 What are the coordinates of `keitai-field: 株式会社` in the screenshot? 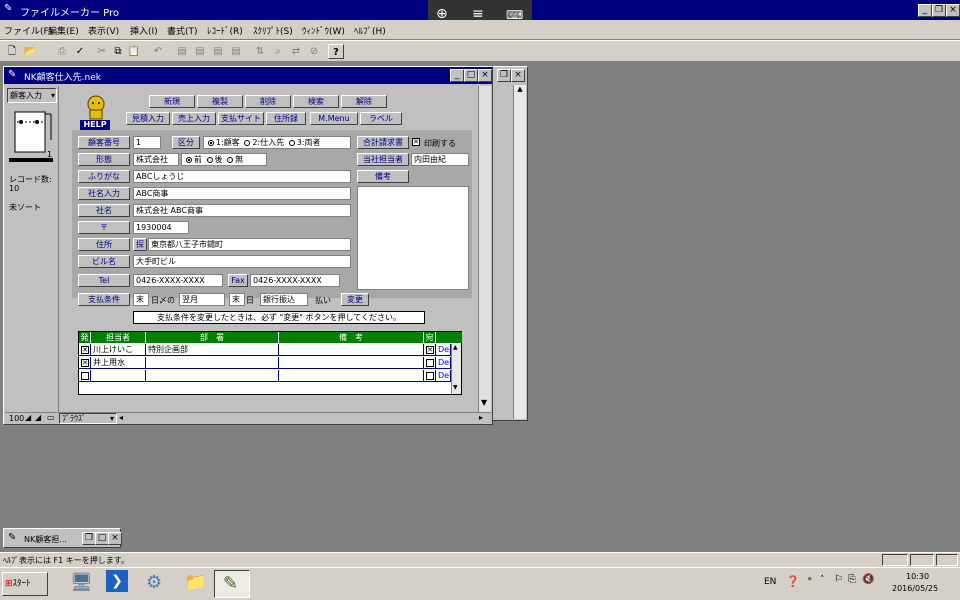 It's located at (156, 159).